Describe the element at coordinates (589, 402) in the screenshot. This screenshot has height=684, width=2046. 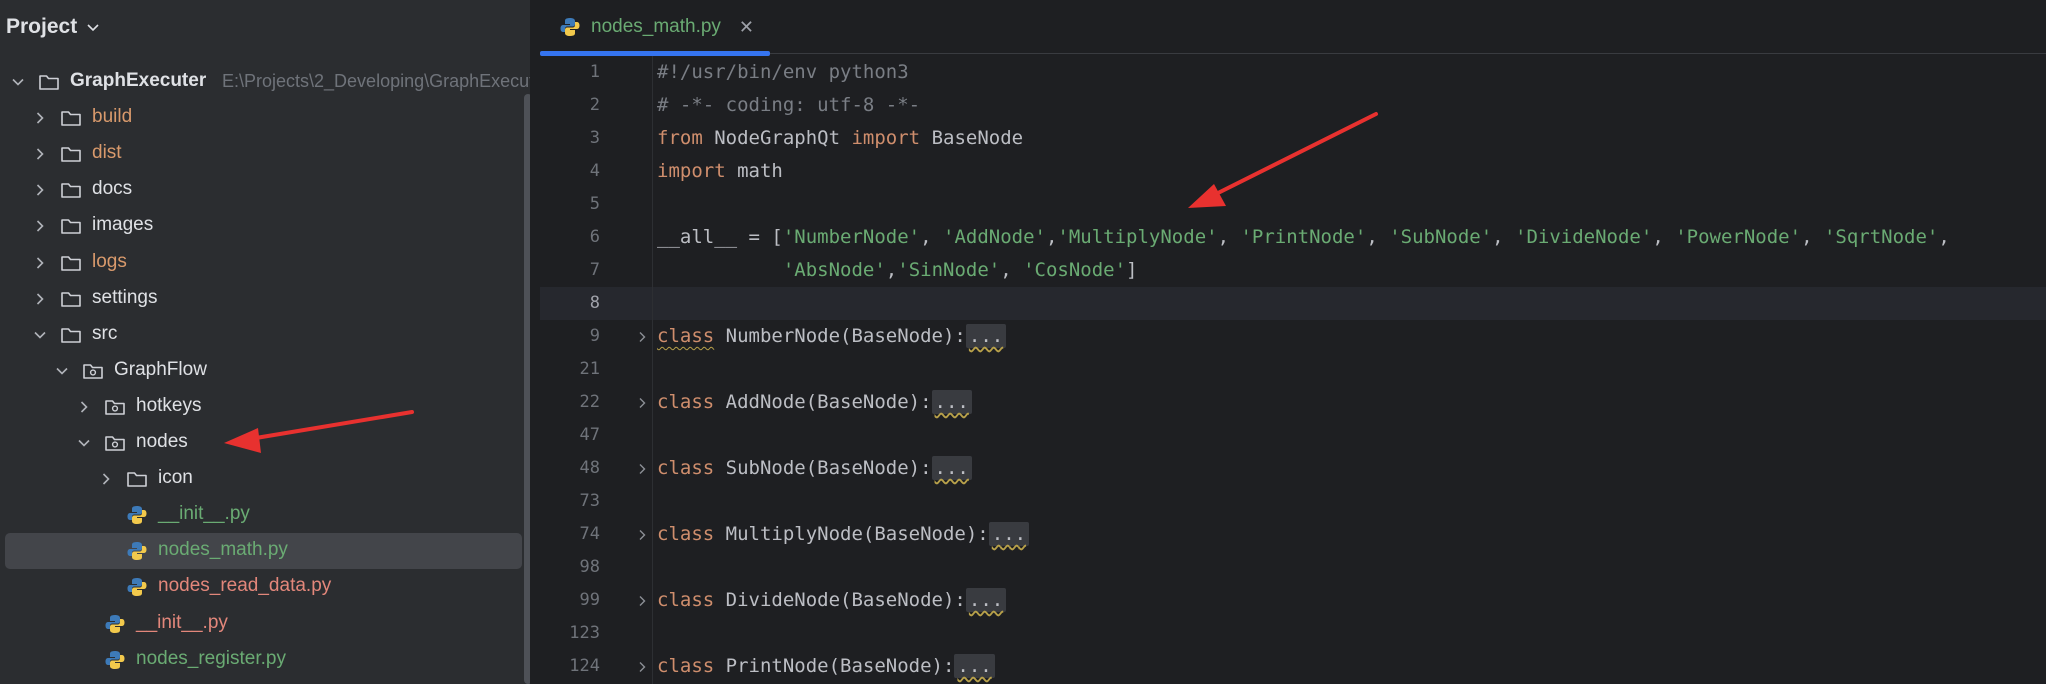
I see `line-number: 22` at that location.